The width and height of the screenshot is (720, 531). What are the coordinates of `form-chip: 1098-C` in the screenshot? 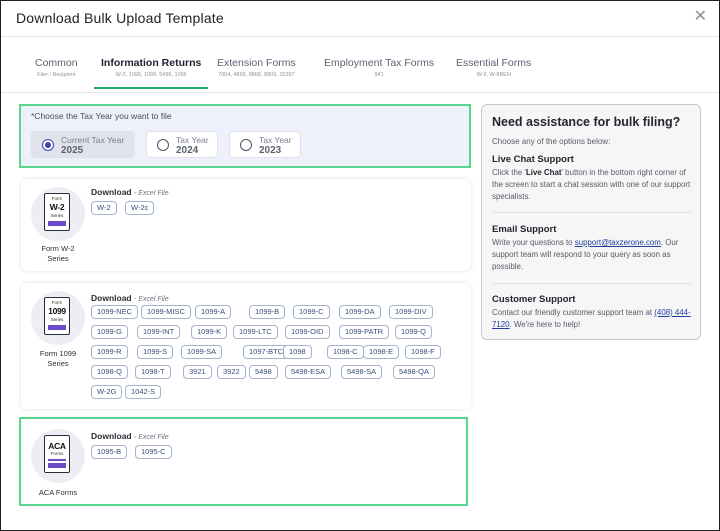 It's located at (345, 352).